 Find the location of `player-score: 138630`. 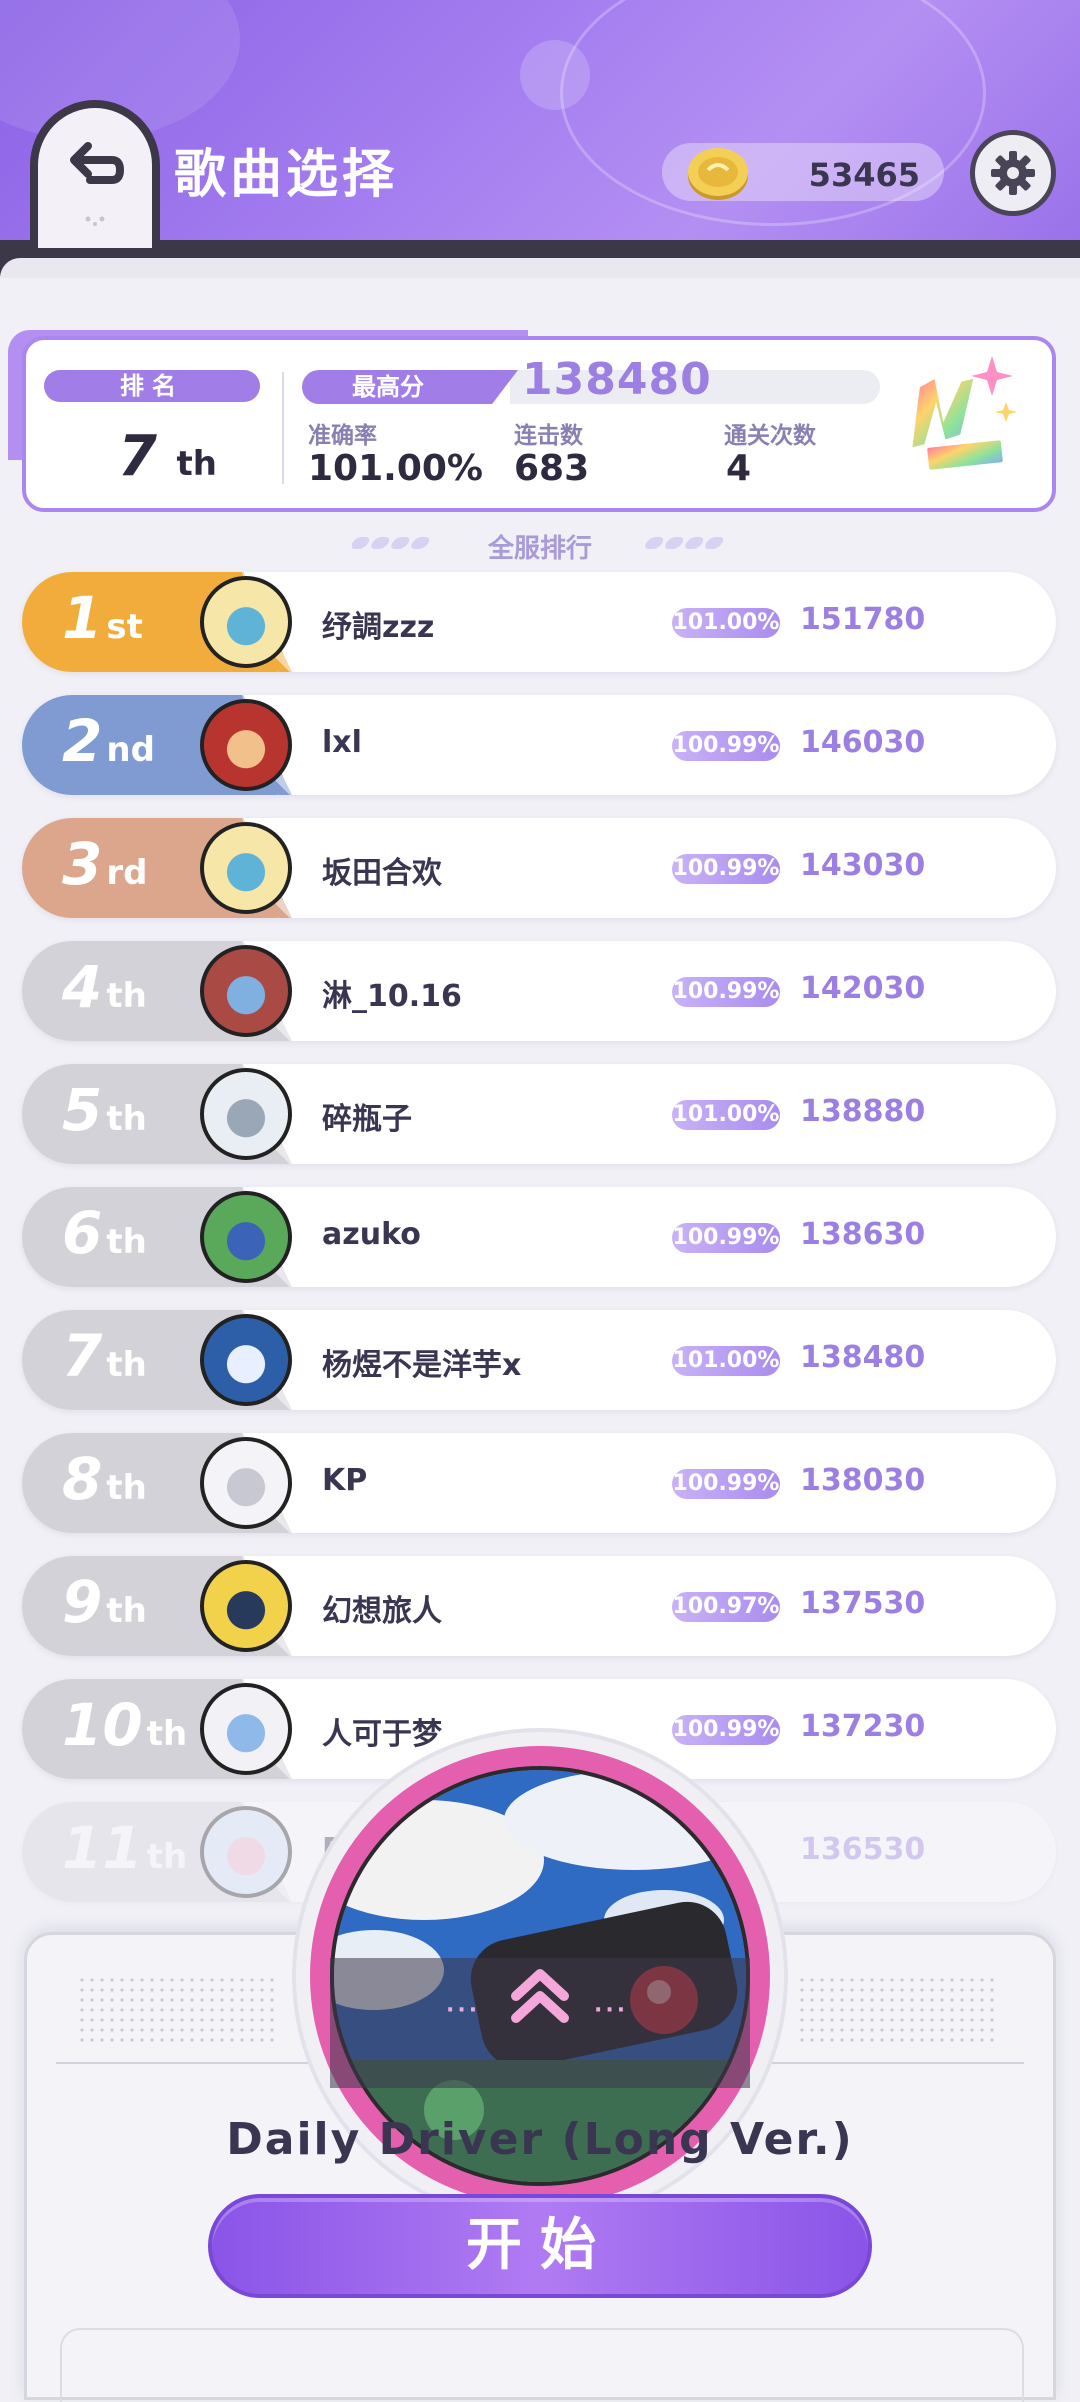

player-score: 138630 is located at coordinates (863, 1234).